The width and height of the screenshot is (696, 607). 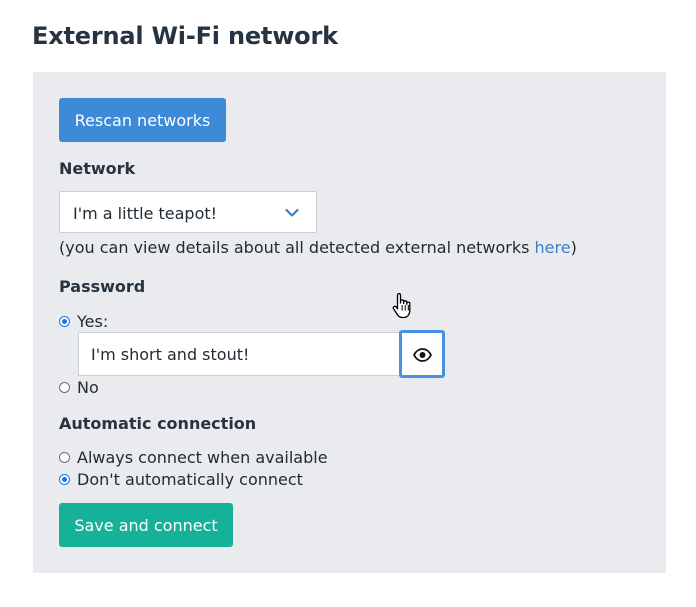 I want to click on password-no-radio, so click(x=64, y=387).